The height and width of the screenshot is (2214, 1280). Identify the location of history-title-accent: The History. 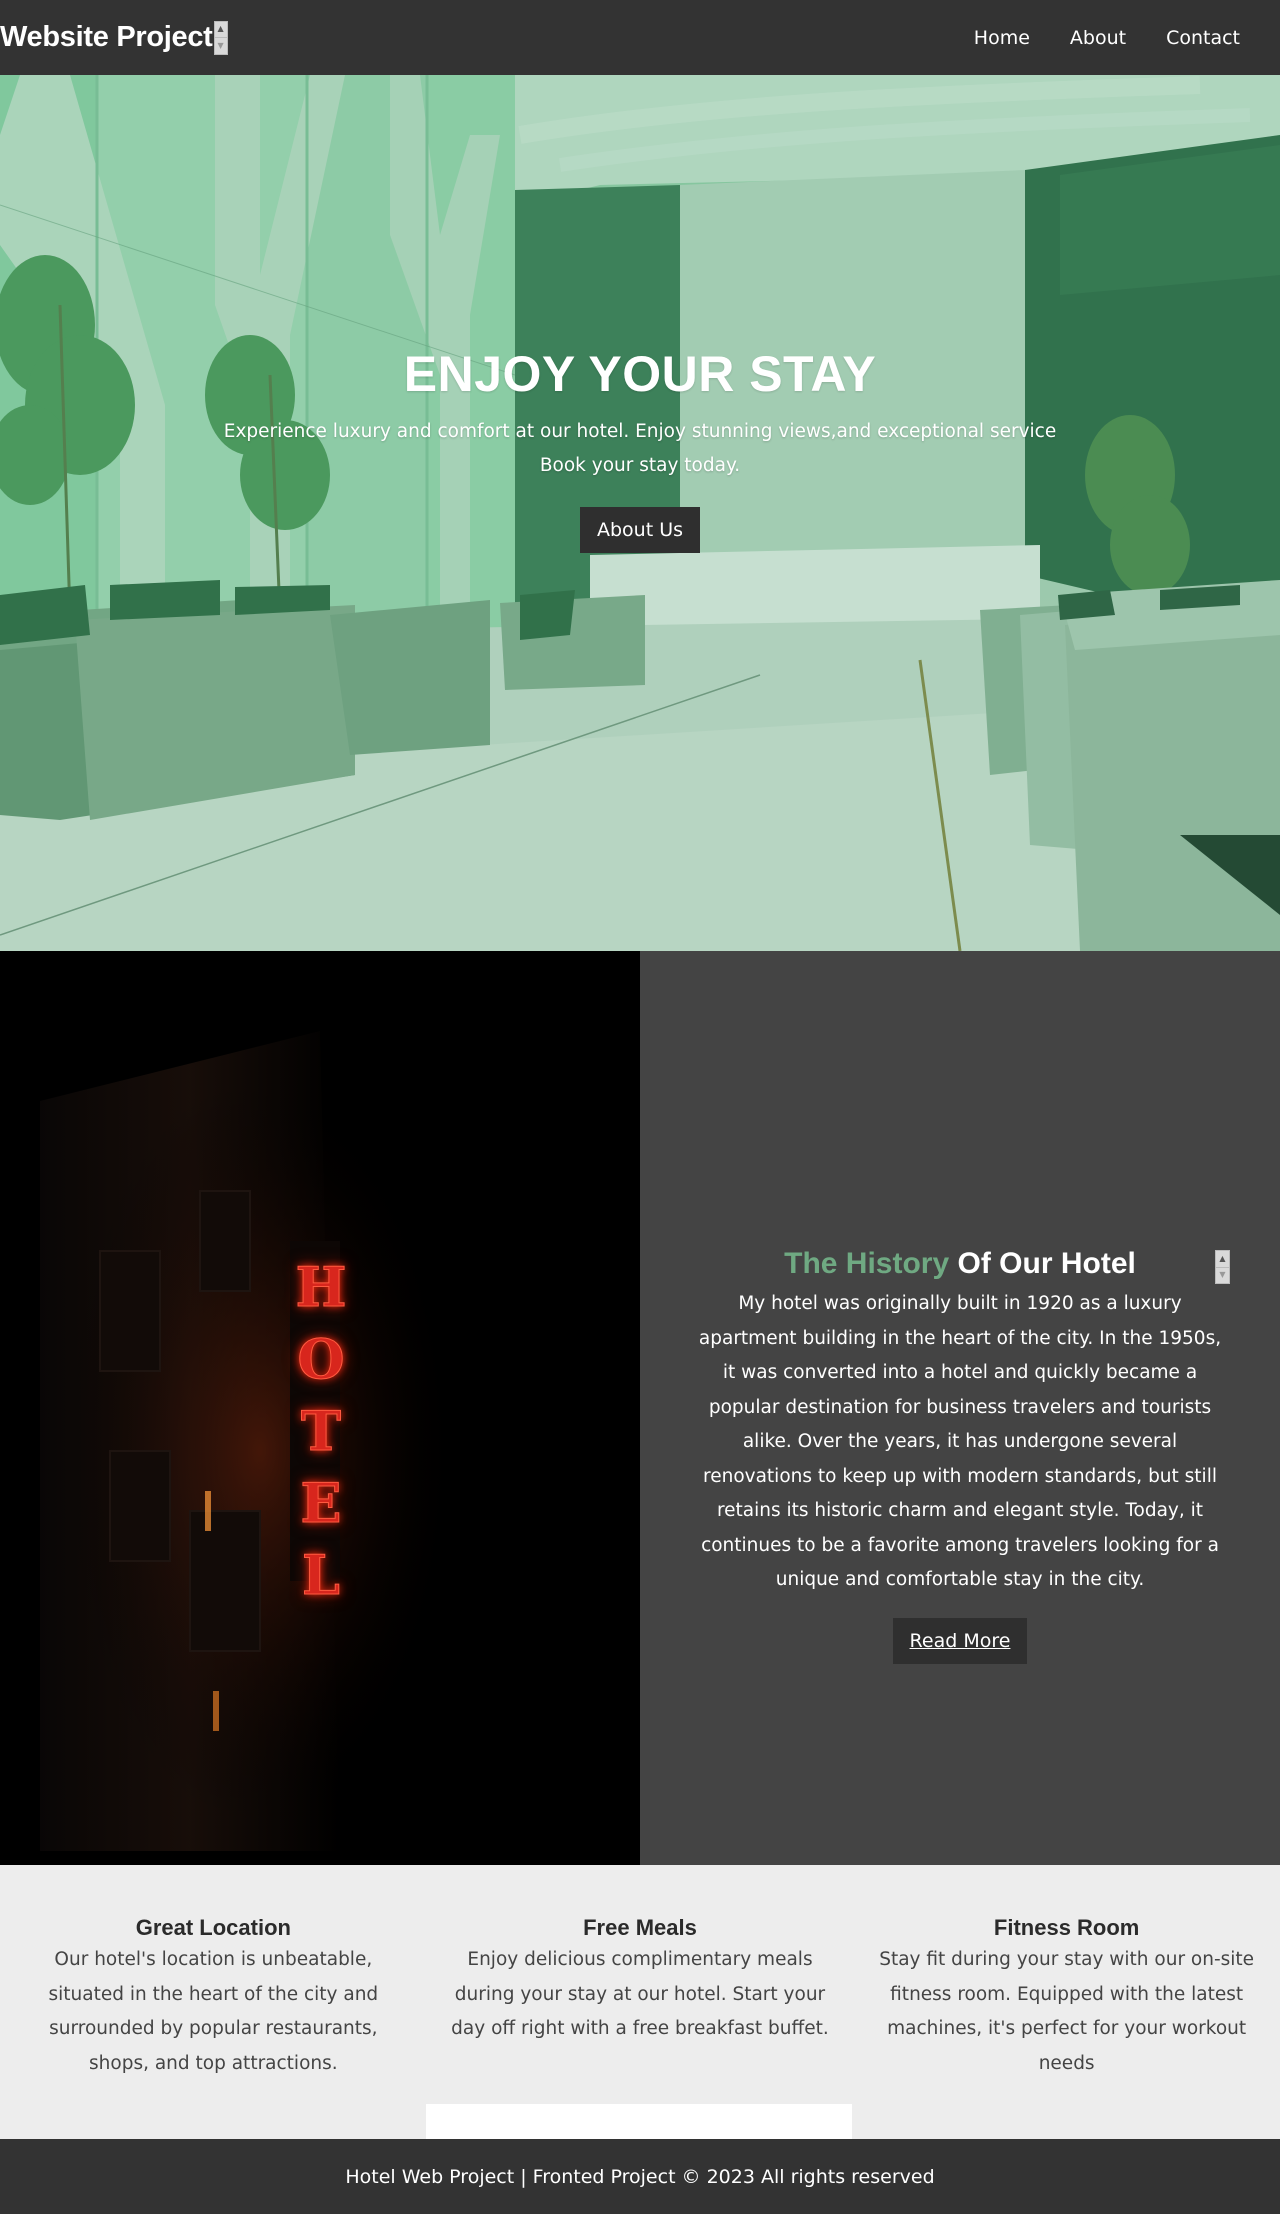
(867, 1263).